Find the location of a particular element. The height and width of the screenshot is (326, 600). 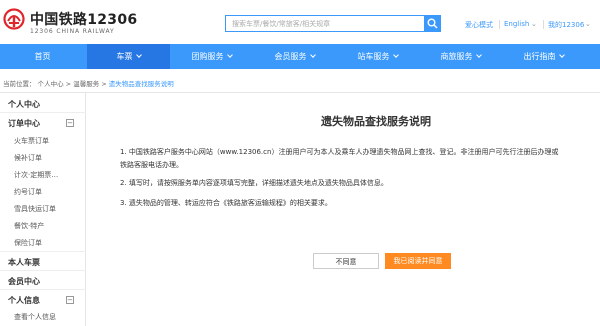

nav-business-travel: 商旅服务 is located at coordinates (460, 56).